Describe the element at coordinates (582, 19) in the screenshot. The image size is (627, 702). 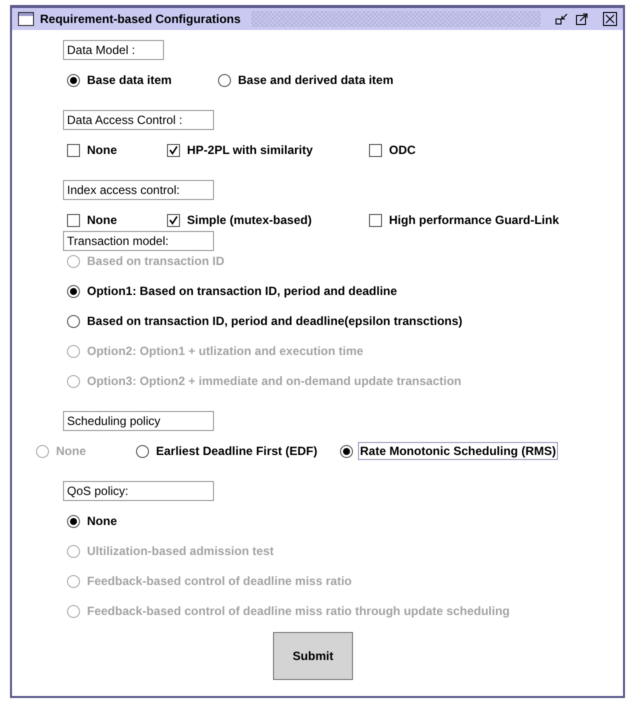
I see `maximize-icon` at that location.